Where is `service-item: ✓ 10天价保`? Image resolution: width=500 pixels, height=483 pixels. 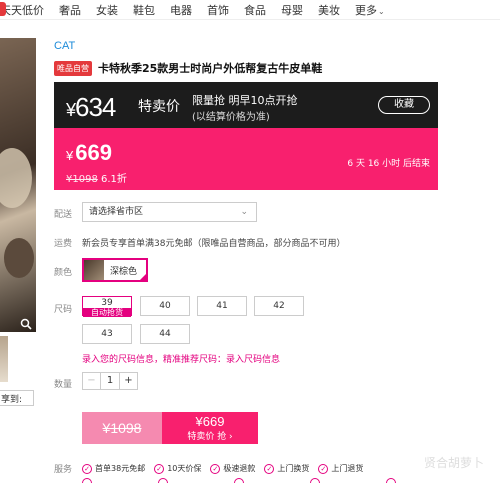
service-item: ✓ 10天价保 is located at coordinates (177, 468).